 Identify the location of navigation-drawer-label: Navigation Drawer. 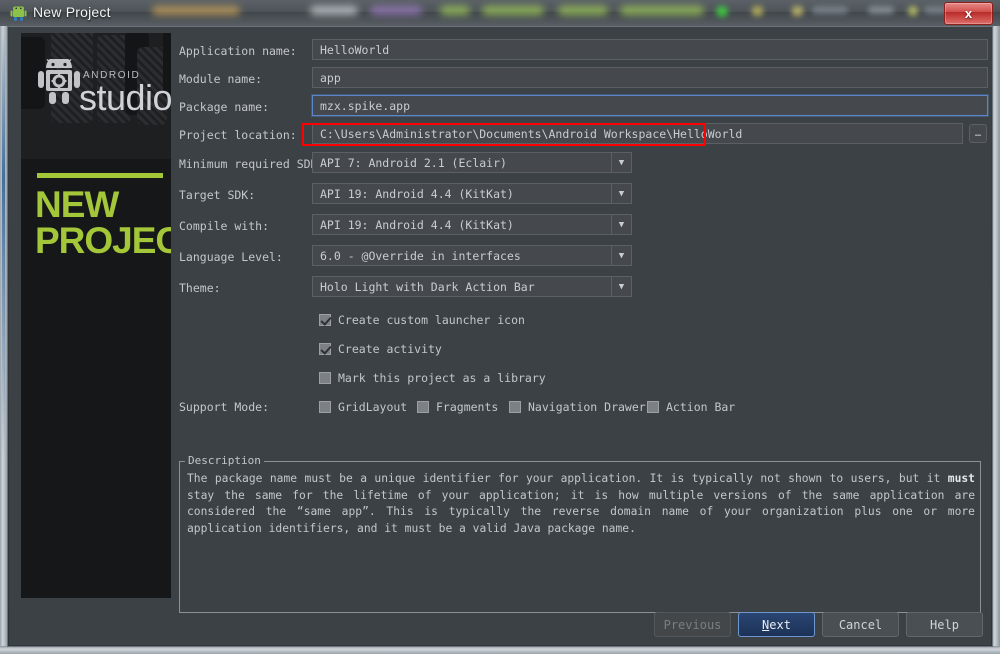
(587, 407).